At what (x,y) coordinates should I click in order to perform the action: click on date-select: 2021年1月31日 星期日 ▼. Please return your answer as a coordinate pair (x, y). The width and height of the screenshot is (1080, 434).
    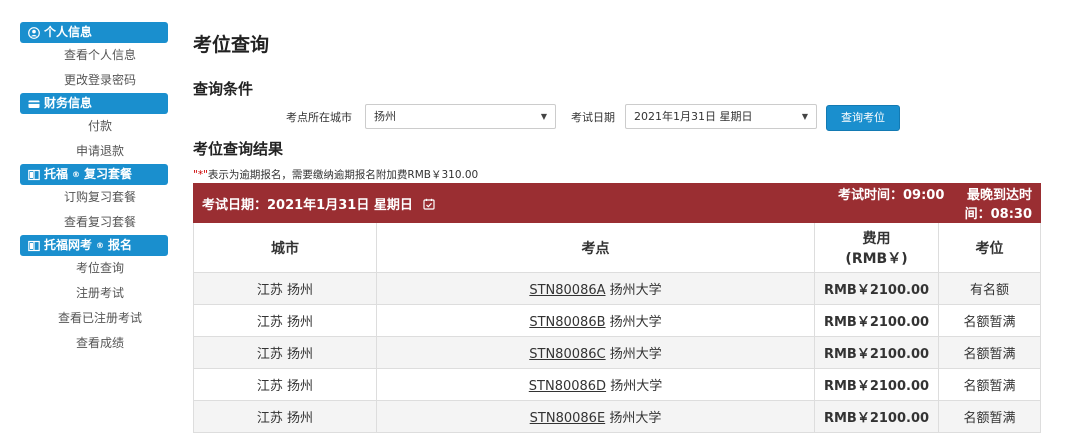
    Looking at the image, I should click on (721, 116).